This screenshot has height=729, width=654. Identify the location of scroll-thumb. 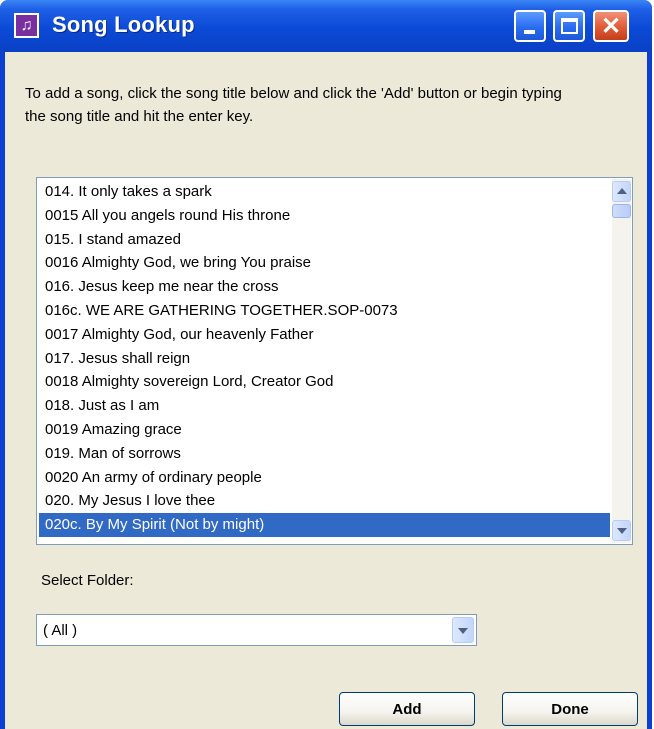
(621, 211).